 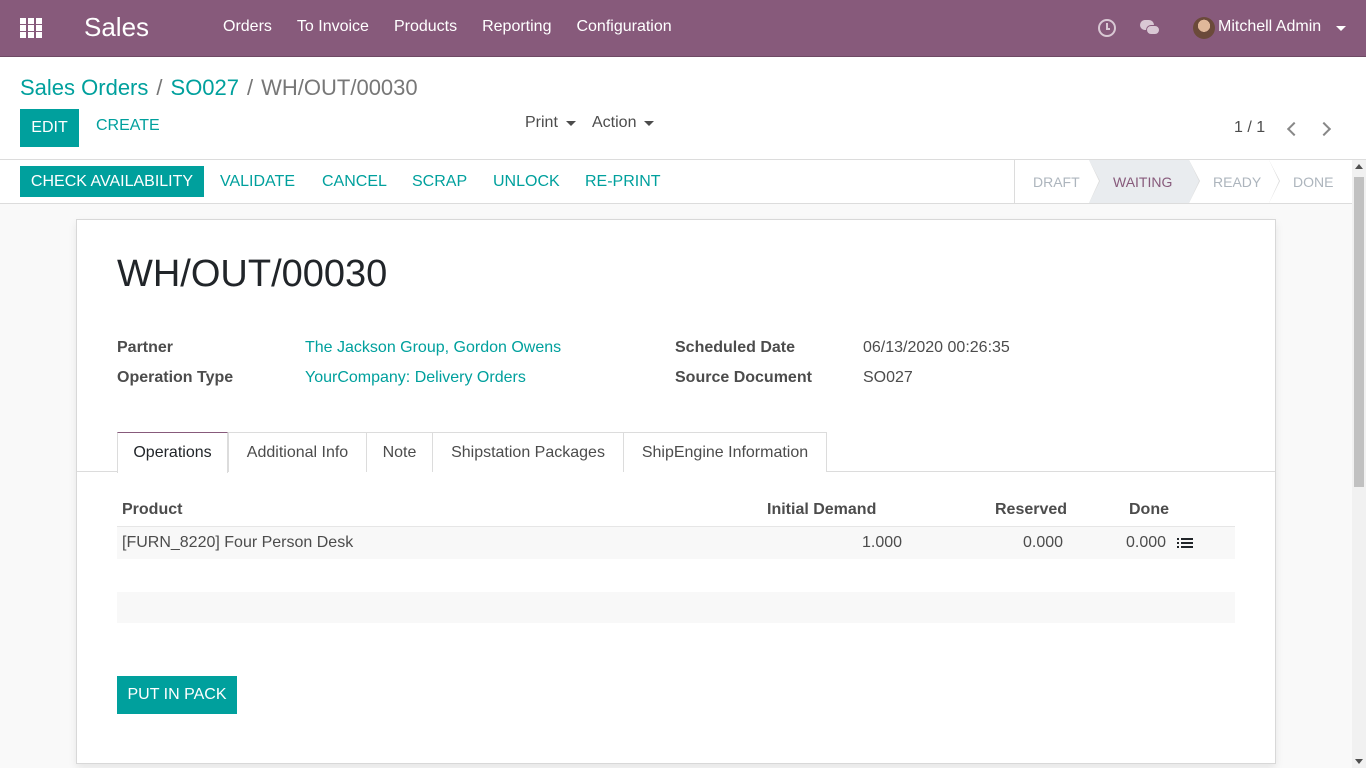 I want to click on menu-products: Products, so click(x=425, y=27).